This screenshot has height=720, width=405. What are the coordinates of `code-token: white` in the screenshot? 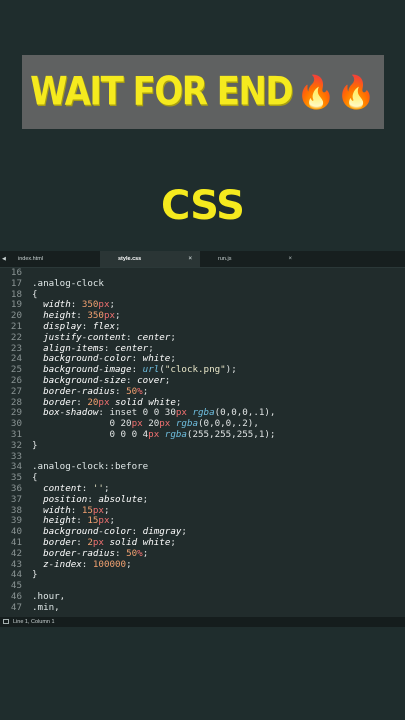 It's located at (156, 359).